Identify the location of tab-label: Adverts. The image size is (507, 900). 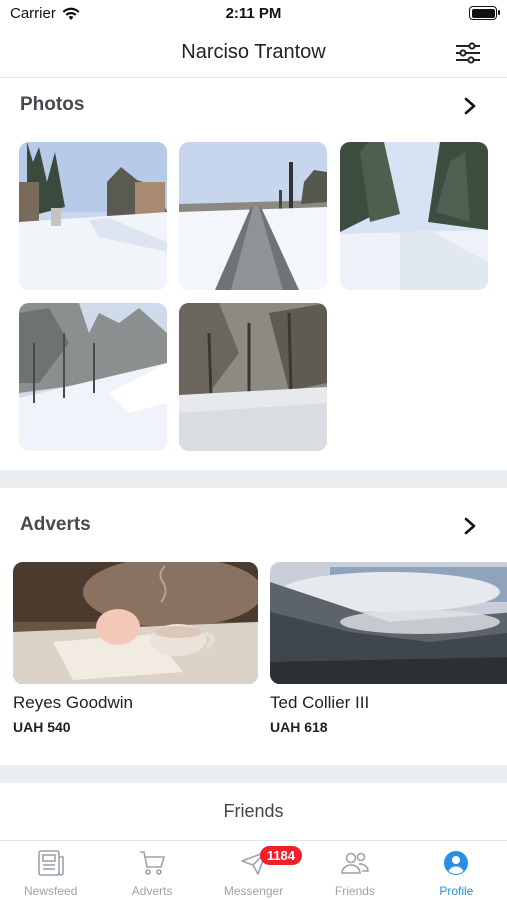
(152, 891).